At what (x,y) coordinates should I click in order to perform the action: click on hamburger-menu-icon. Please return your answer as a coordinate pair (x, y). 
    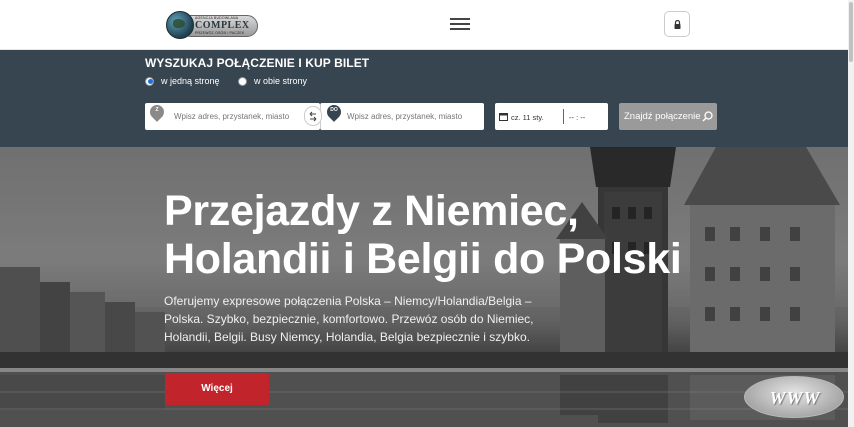
    Looking at the image, I should click on (460, 24).